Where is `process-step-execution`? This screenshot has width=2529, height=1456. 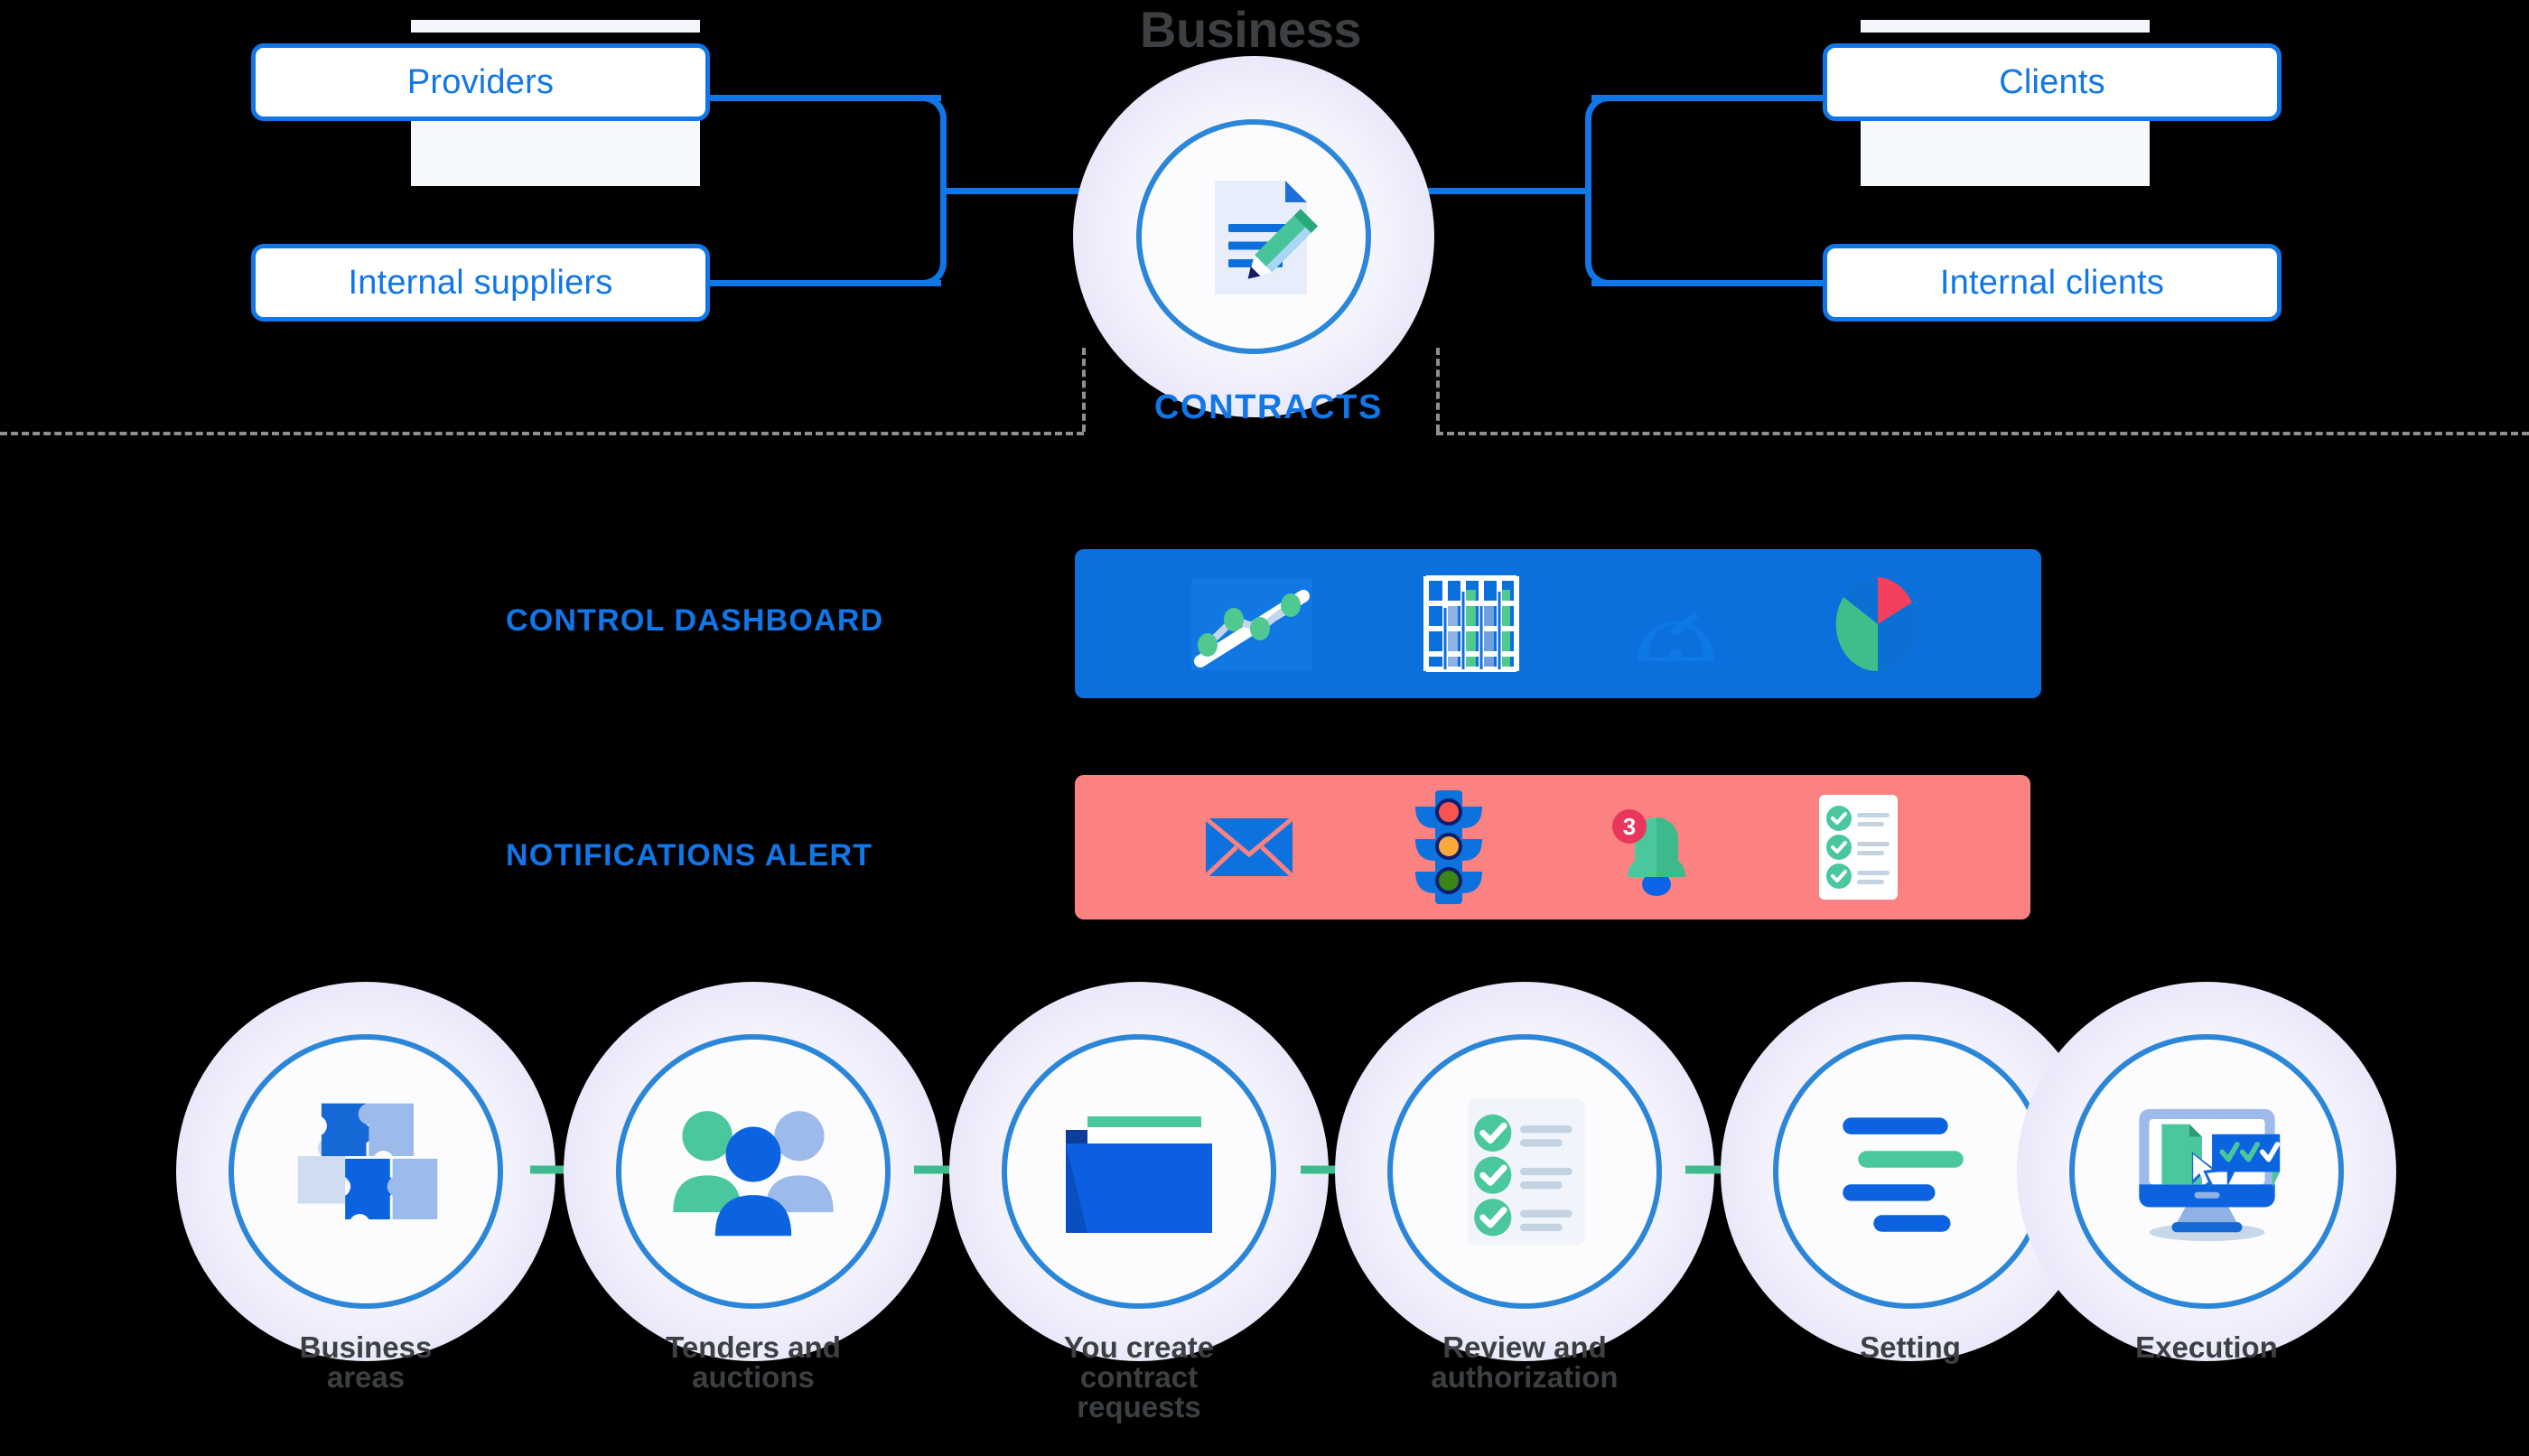 process-step-execution is located at coordinates (2206, 1171).